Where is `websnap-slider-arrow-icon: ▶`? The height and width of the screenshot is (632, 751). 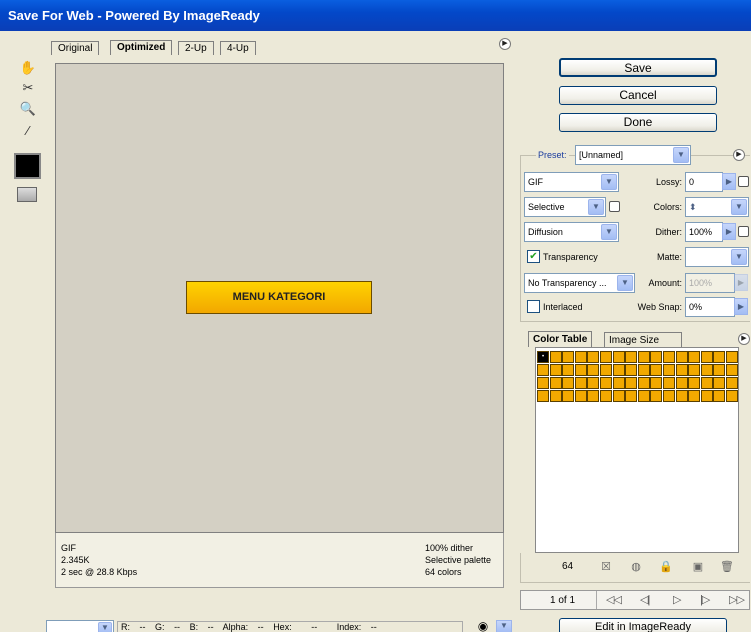 websnap-slider-arrow-icon: ▶ is located at coordinates (741, 306).